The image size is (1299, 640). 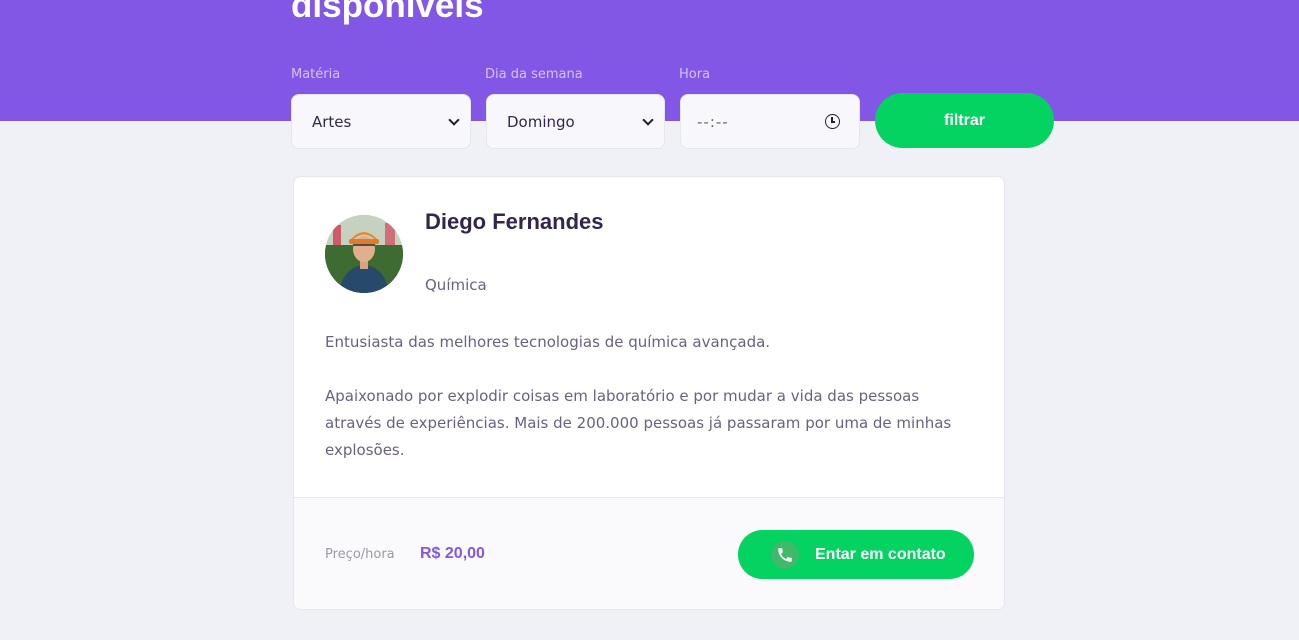 I want to click on teacher-avatar-image, so click(x=364, y=254).